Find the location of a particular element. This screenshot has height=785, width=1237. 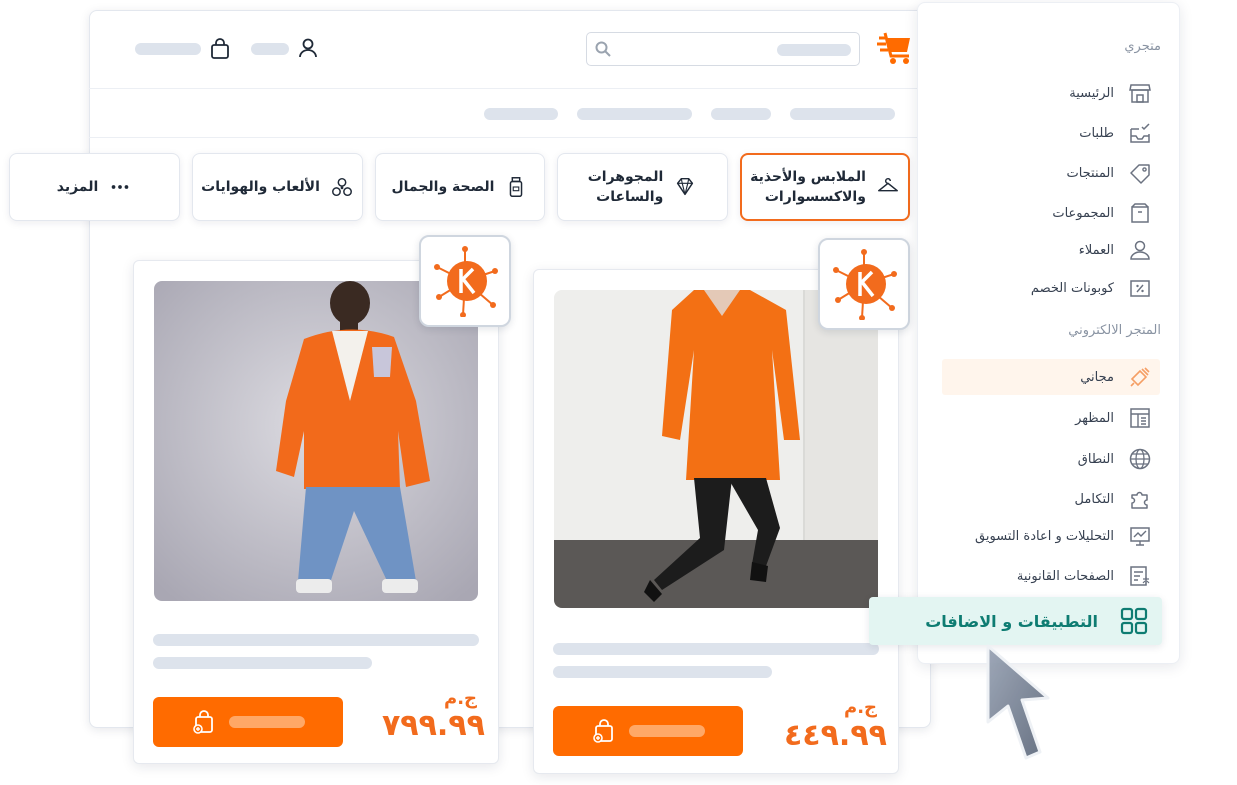

search-input is located at coordinates (723, 49).